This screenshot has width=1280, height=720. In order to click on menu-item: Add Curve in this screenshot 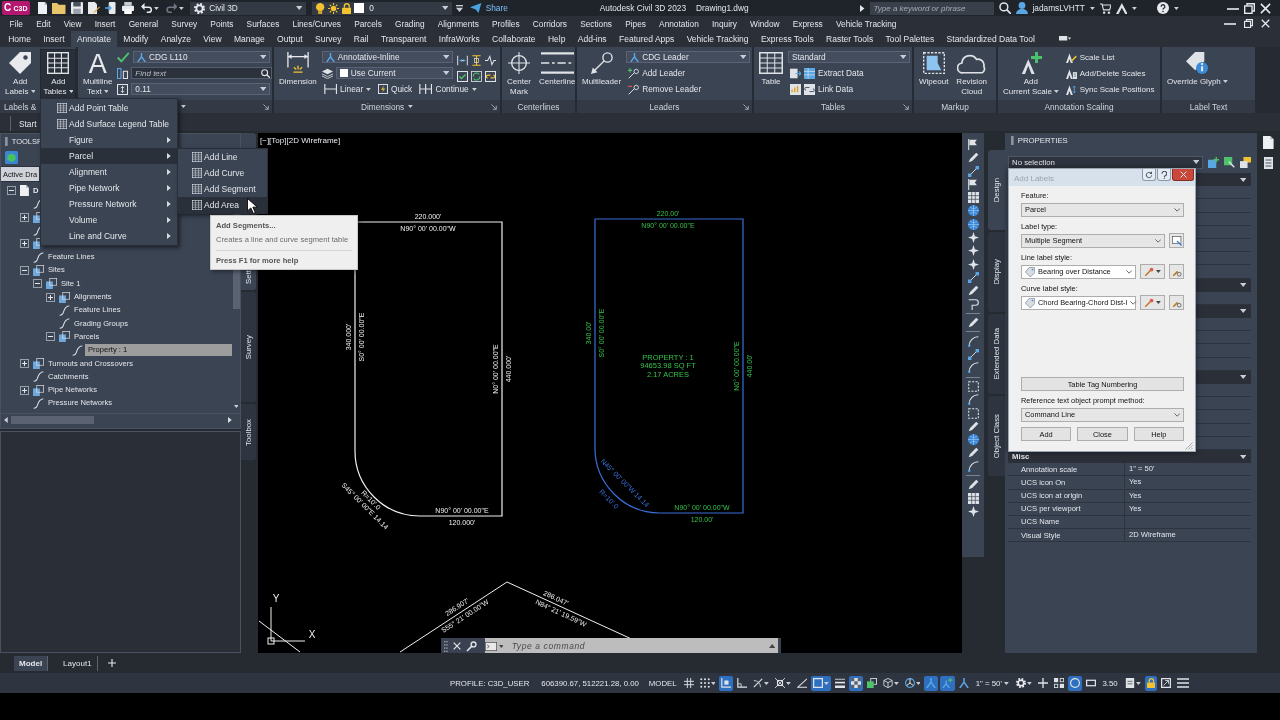, I will do `click(222, 173)`.